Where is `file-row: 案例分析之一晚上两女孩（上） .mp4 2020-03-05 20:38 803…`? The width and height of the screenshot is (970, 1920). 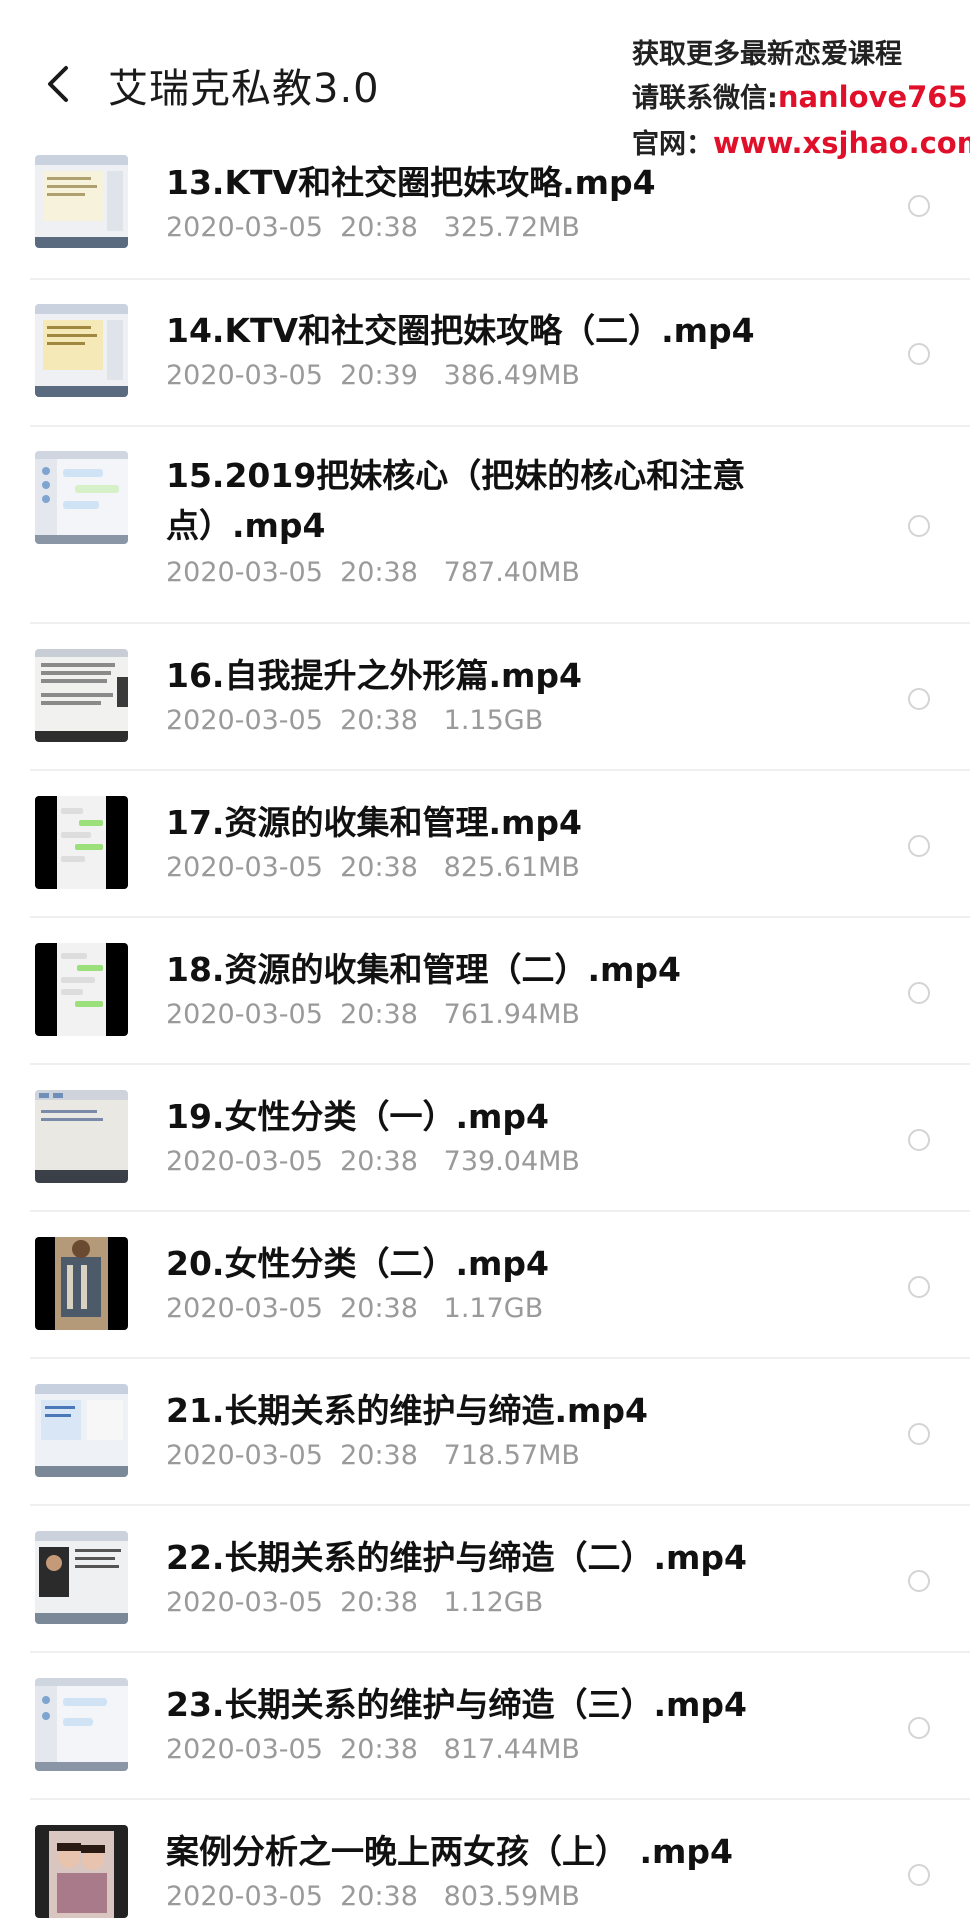
file-row: 案例分析之一晚上两女孩（上） .mp4 2020-03-05 20:38 803… is located at coordinates (485, 1860).